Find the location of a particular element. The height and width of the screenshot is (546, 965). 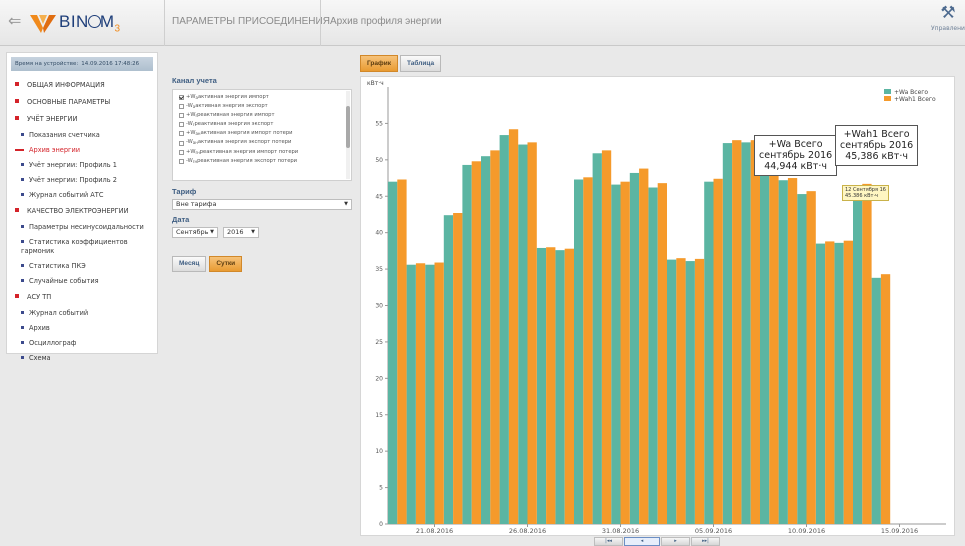

sidebar-item: Архив is located at coordinates (82, 328).